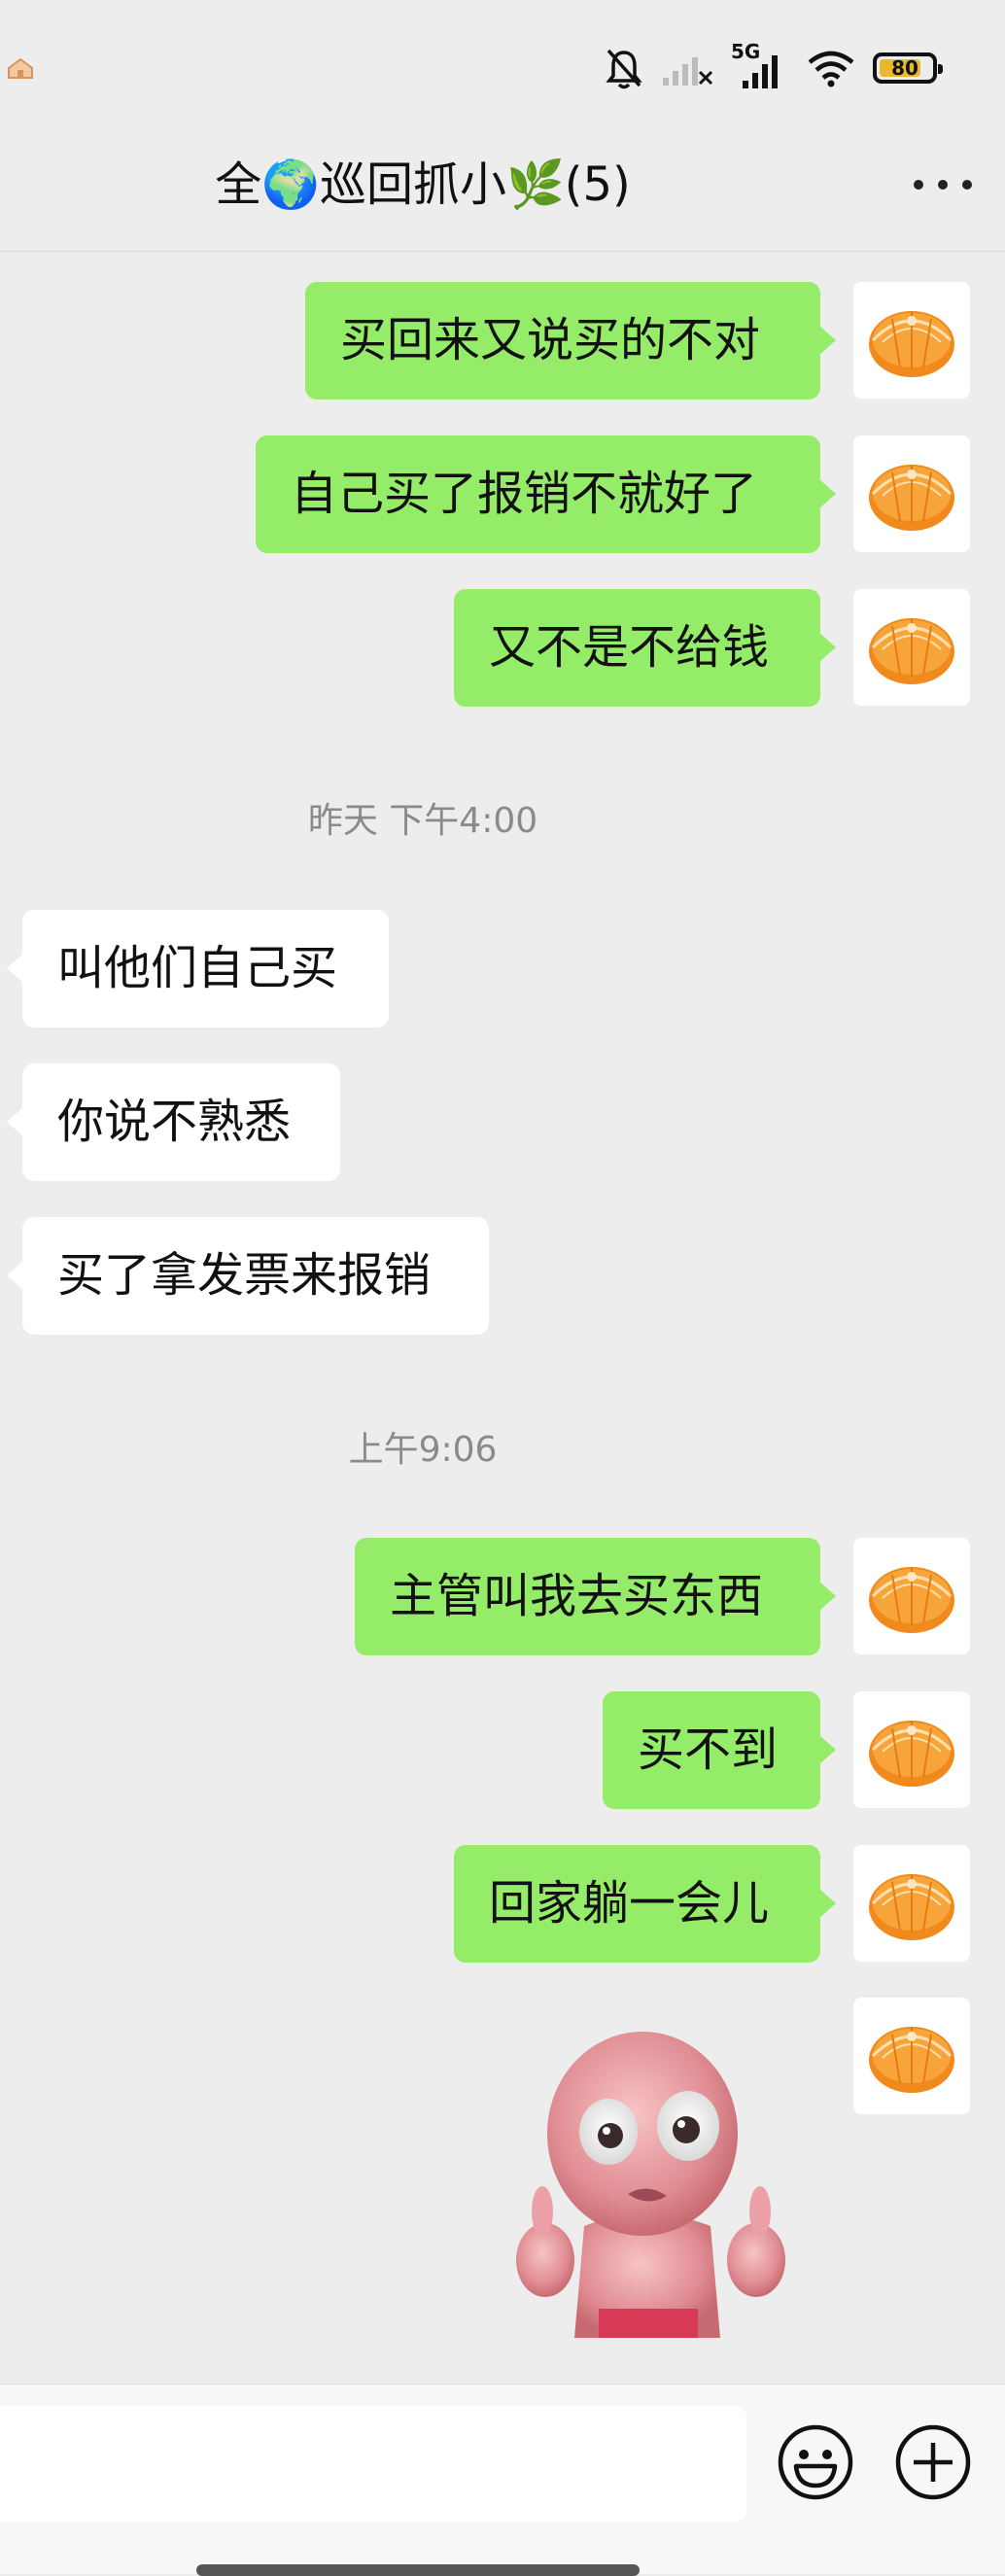 The image size is (1005, 2576). Describe the element at coordinates (373, 2464) in the screenshot. I see `message-input` at that location.